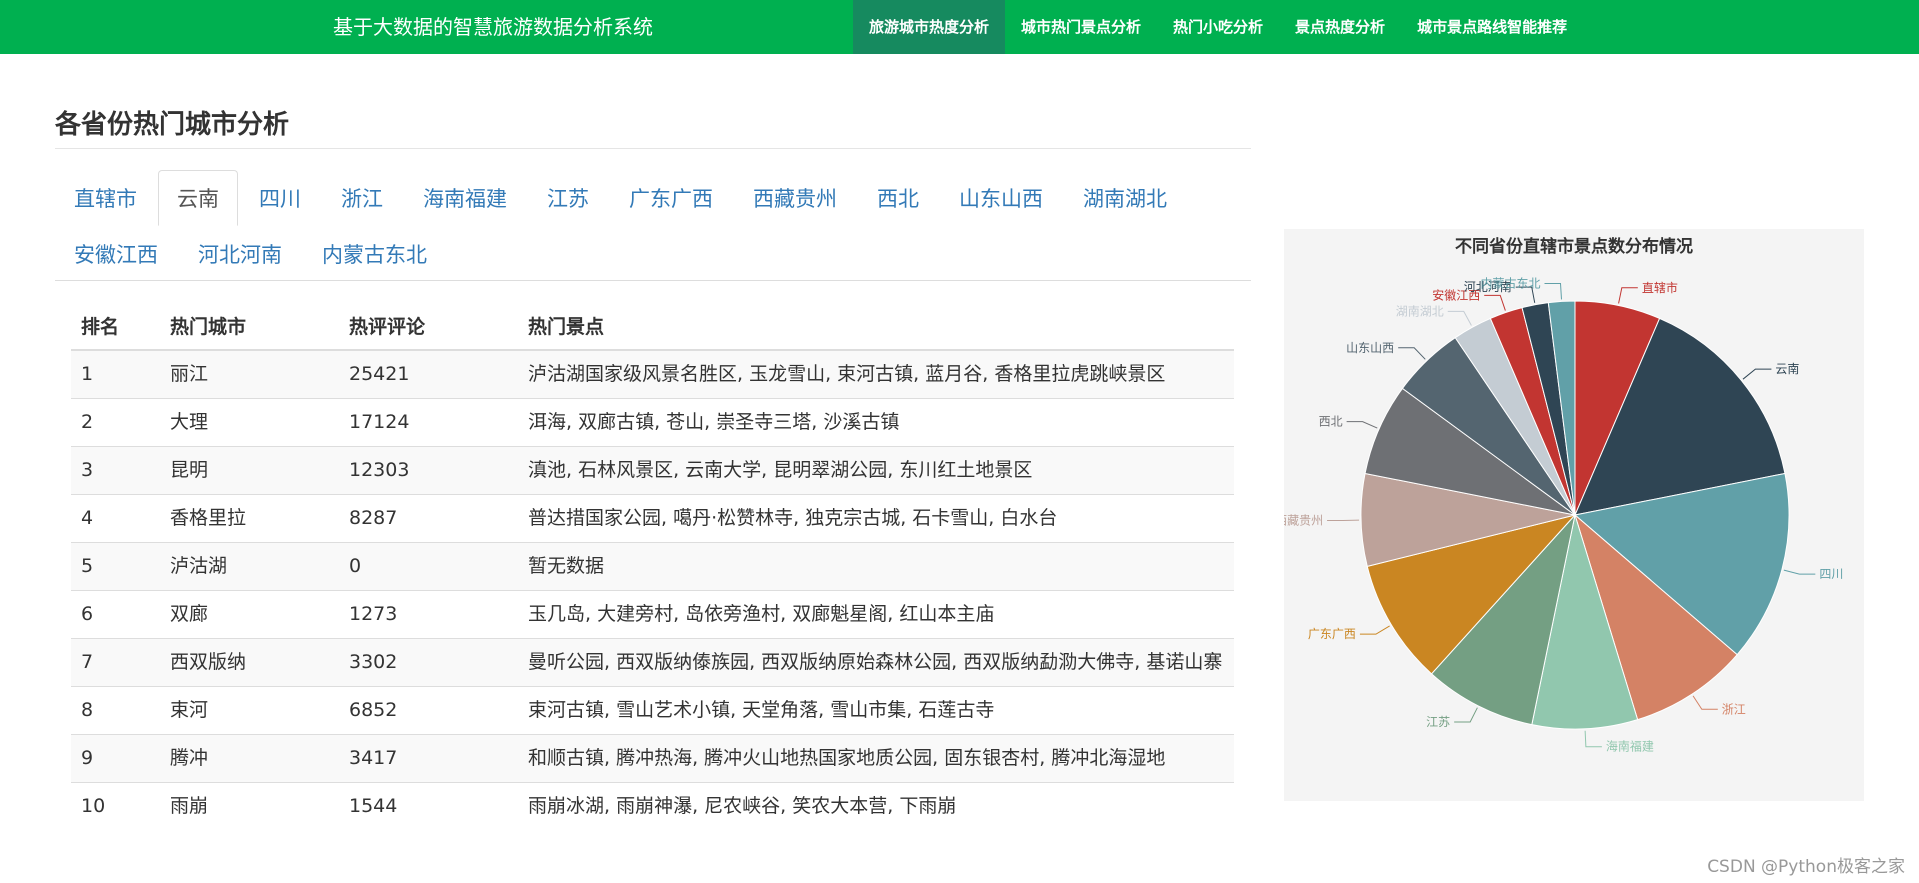  I want to click on attractions-cell: 束河古镇, 雪山艺术小镇, 天堂角落, 雪山市集, 石莲古寺, so click(876, 710).